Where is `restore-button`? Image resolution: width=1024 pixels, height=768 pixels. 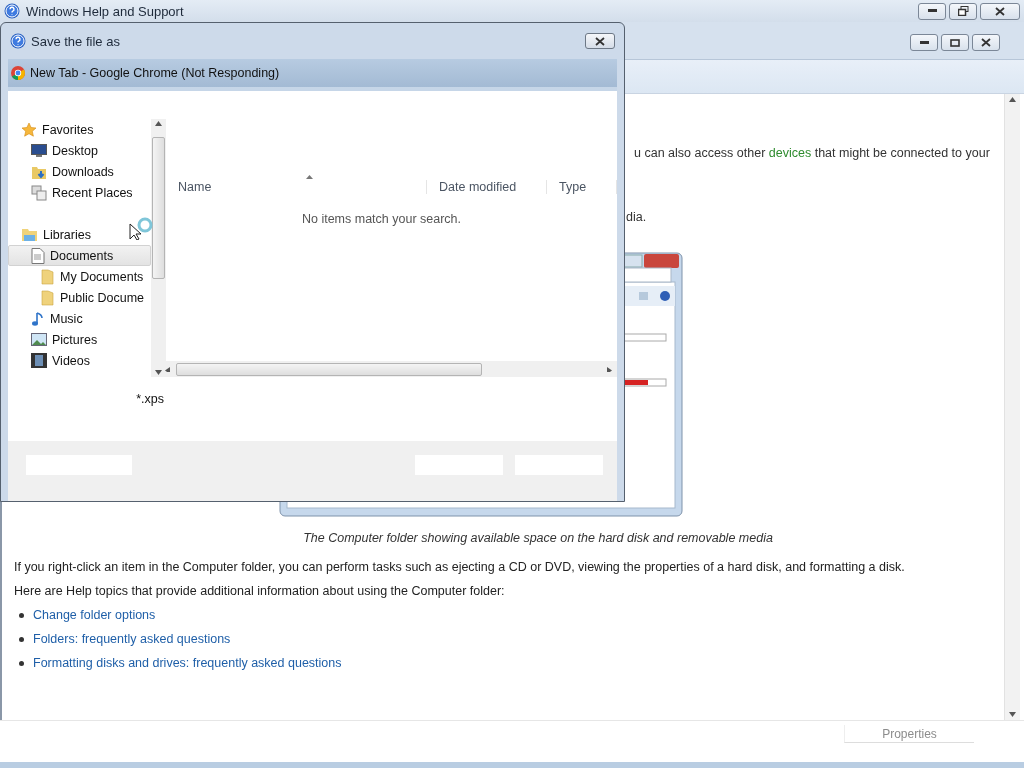
restore-button is located at coordinates (963, 11).